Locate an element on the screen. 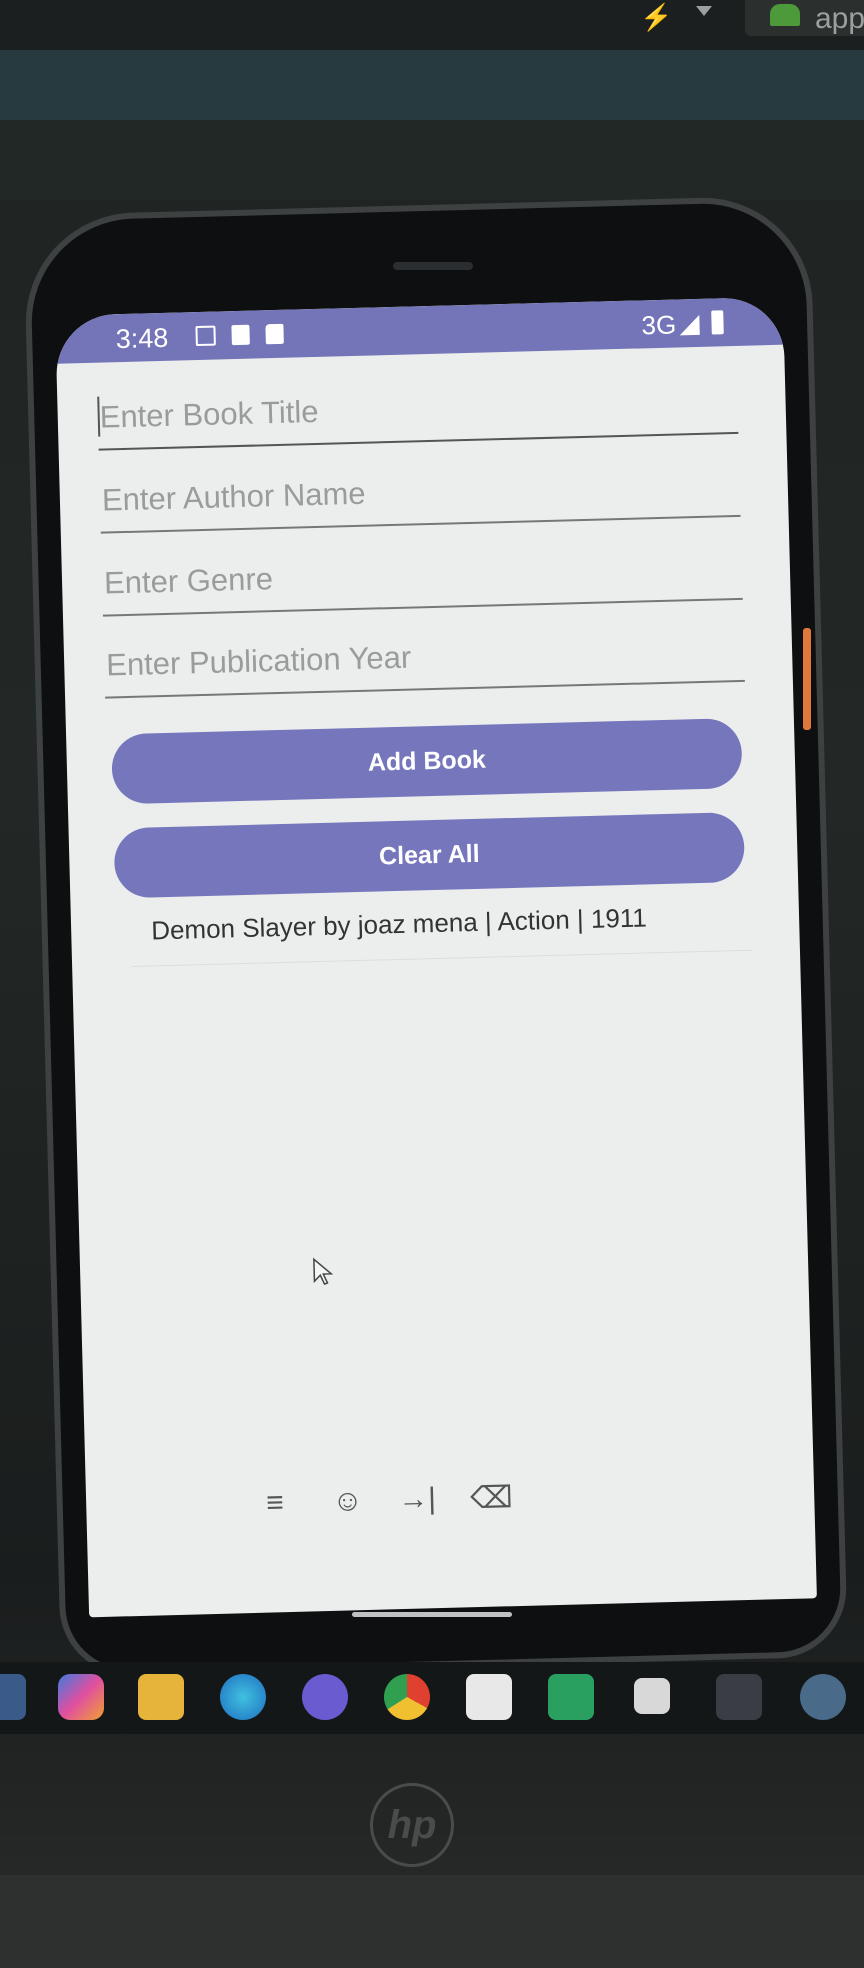 This screenshot has width=864, height=1968. windows-taskbar is located at coordinates (432, 1698).